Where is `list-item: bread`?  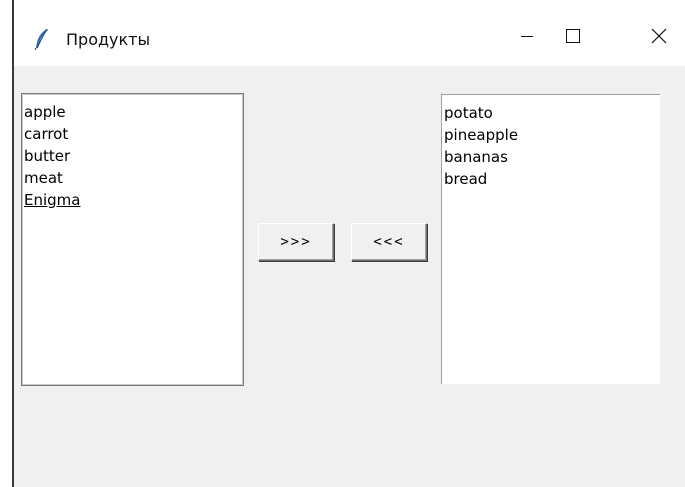
list-item: bread is located at coordinates (552, 179).